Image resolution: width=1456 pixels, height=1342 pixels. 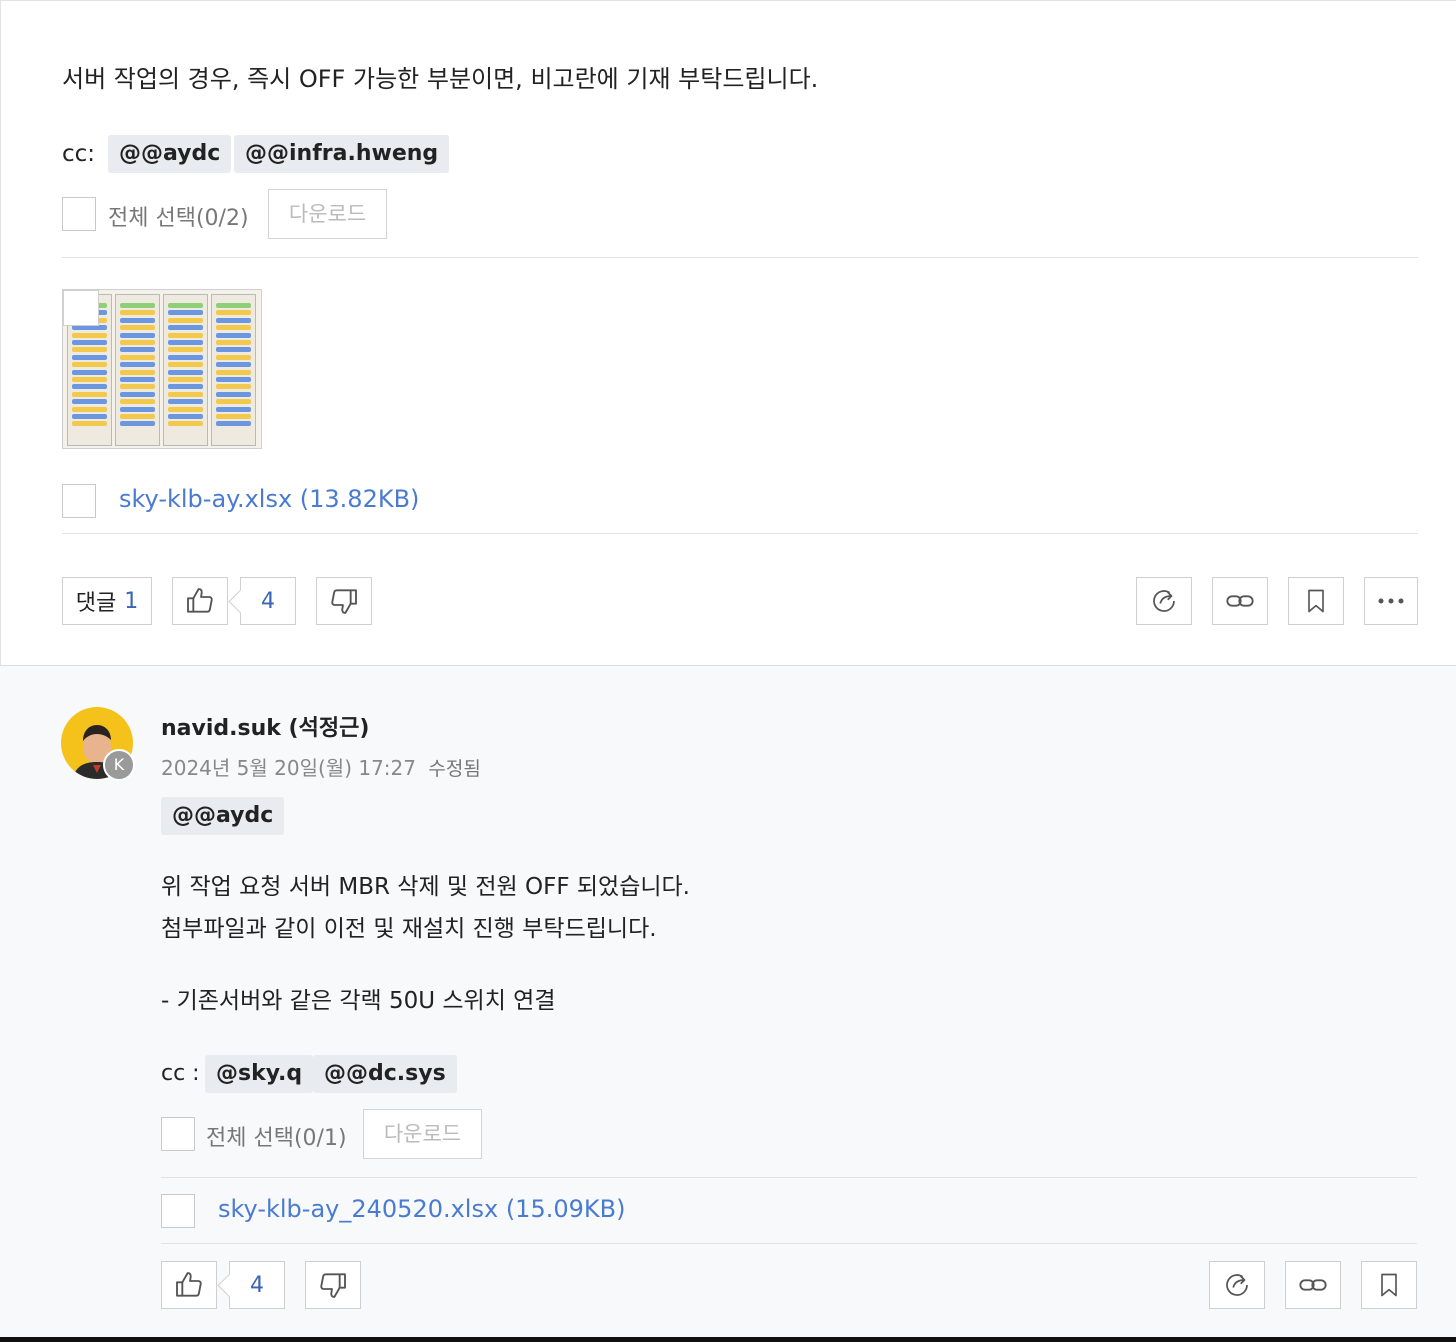 I want to click on select-all-label: 전체 선택(0/1), so click(x=276, y=1138).